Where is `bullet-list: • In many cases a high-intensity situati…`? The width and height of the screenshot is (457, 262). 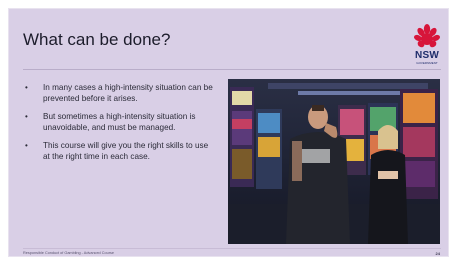 bullet-list: • In many cases a high-intensity situati… is located at coordinates (118, 125).